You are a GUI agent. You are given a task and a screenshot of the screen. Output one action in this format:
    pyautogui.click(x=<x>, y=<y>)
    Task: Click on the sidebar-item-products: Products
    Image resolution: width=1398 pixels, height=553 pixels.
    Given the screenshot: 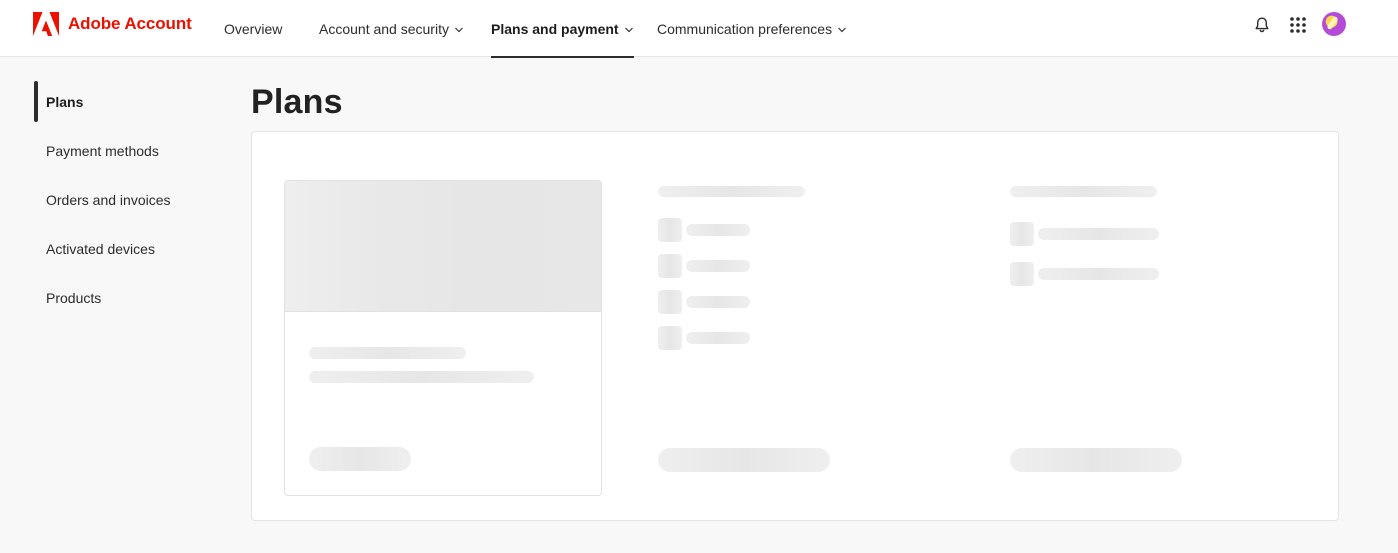 What is the action you would take?
    pyautogui.click(x=129, y=297)
    